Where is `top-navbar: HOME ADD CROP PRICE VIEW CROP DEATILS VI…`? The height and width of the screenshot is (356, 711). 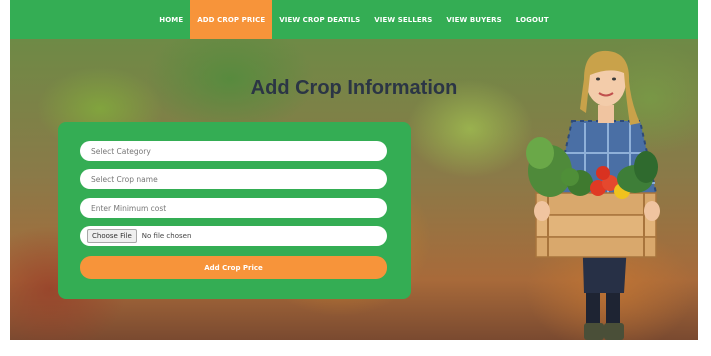
top-navbar: HOME ADD CROP PRICE VIEW CROP DEATILS VI… is located at coordinates (354, 19).